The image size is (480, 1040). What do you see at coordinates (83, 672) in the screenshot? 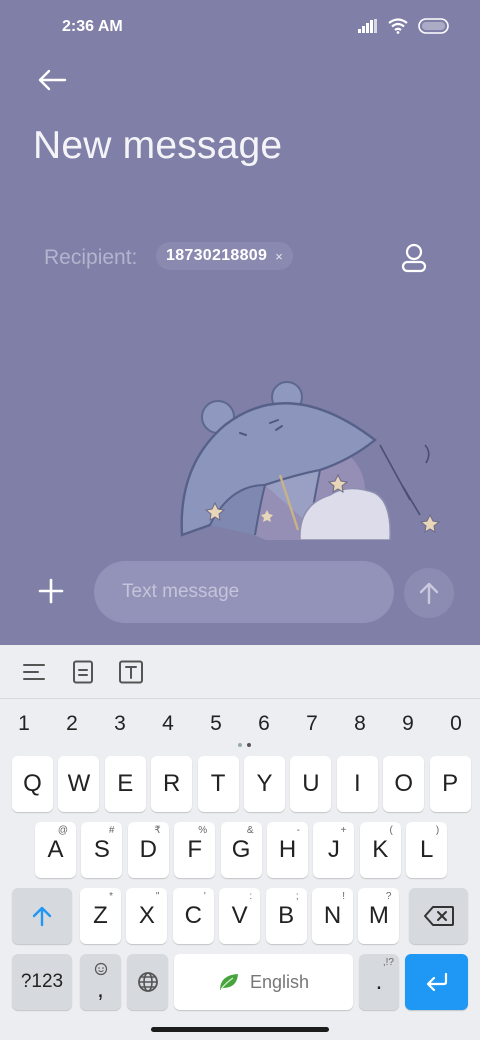
I see `clipboard-icon` at bounding box center [83, 672].